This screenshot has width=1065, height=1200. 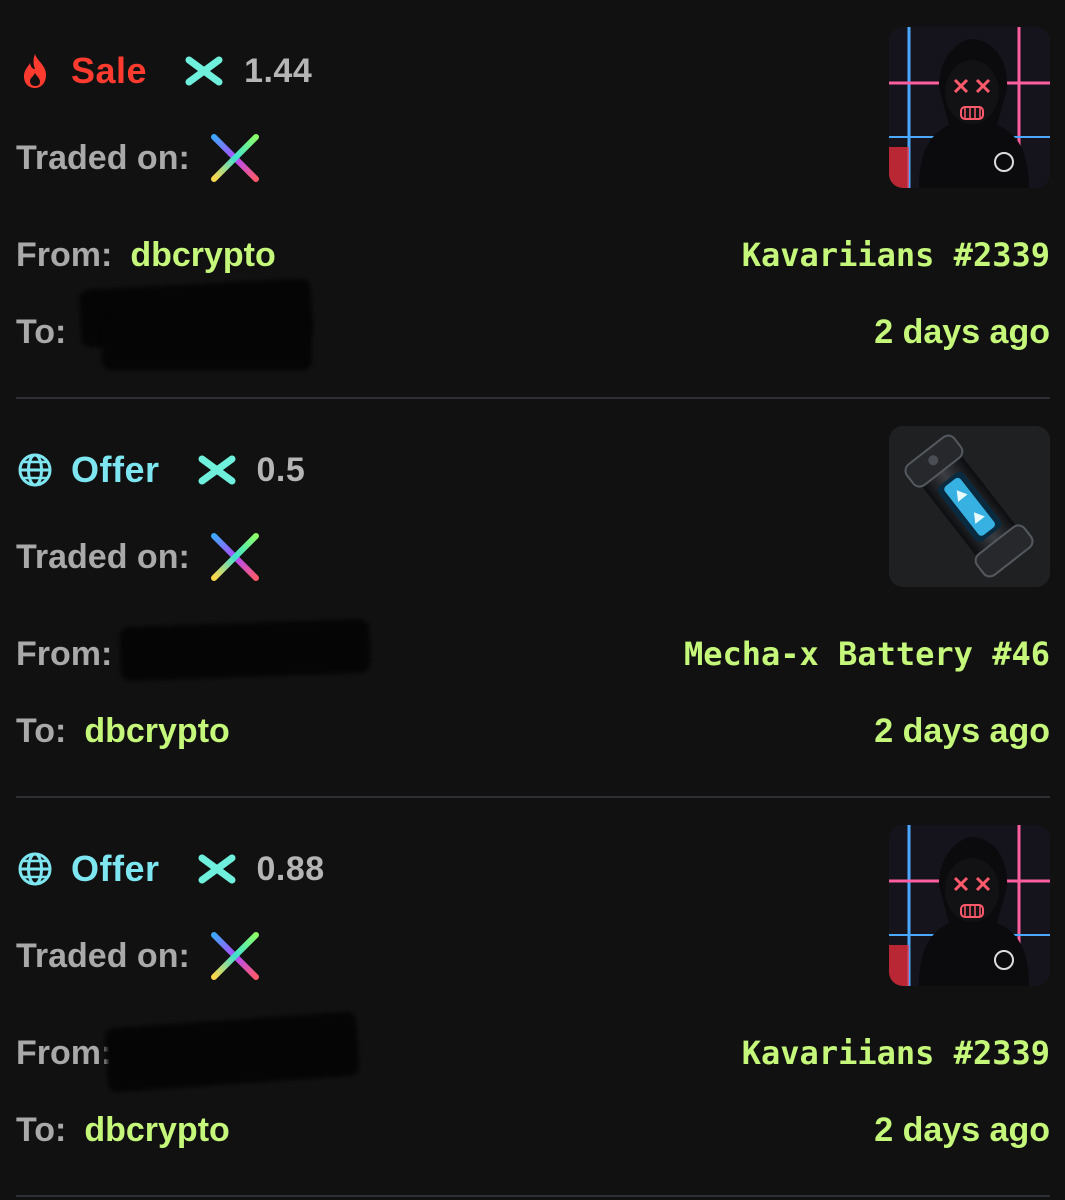 I want to click on price-value: 0.88, so click(x=290, y=868).